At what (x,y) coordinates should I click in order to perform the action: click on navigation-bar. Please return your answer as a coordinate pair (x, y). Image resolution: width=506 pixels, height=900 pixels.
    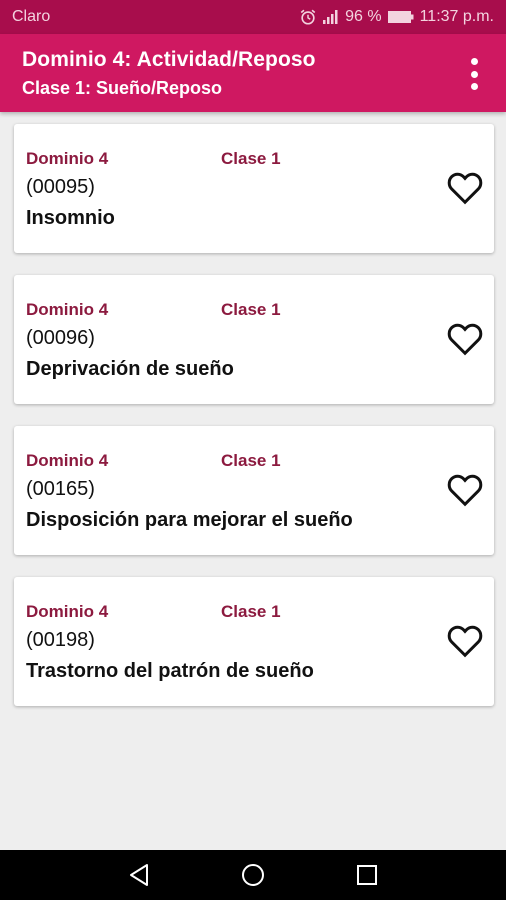
    Looking at the image, I should click on (253, 875).